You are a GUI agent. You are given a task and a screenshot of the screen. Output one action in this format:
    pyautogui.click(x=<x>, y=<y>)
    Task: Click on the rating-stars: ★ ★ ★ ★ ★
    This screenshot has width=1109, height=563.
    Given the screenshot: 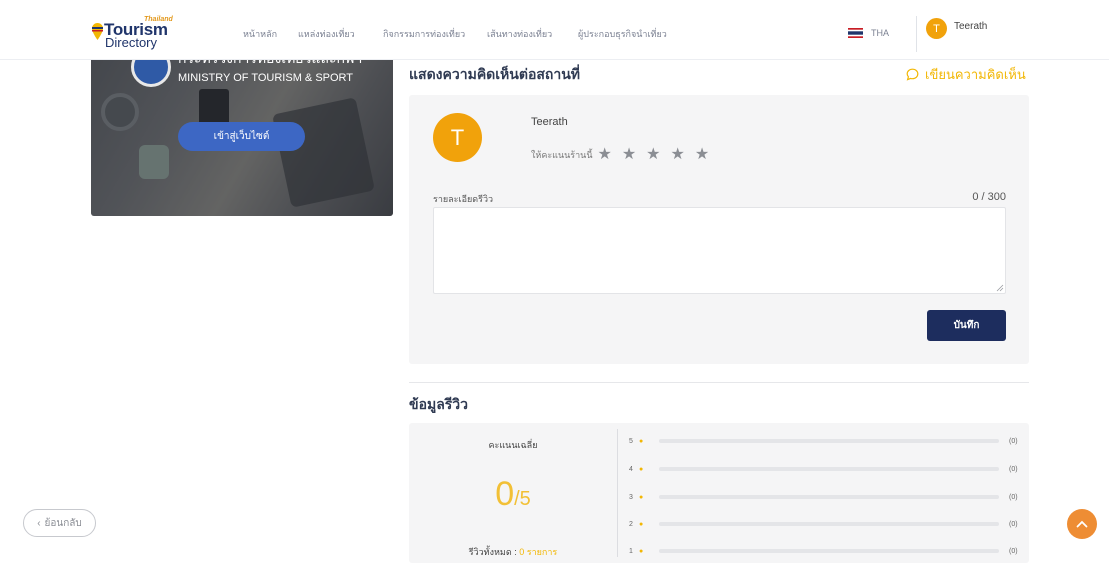 What is the action you would take?
    pyautogui.click(x=653, y=155)
    